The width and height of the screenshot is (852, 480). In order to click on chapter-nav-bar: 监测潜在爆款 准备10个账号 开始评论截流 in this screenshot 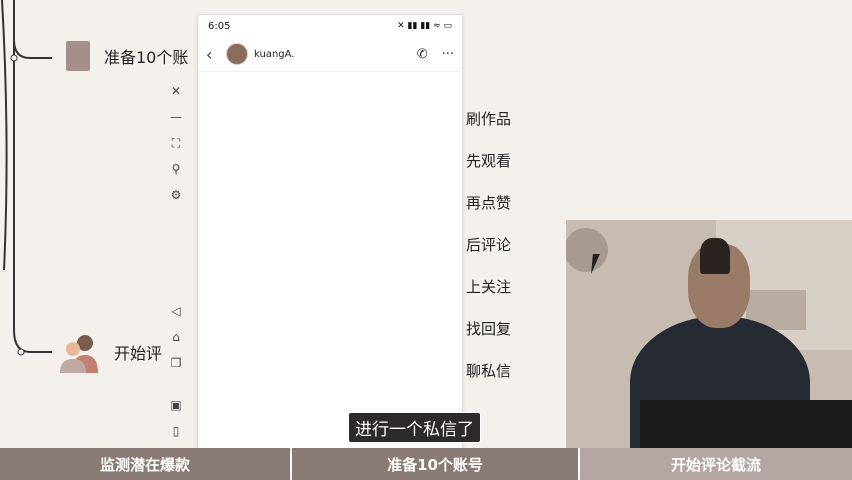, I will do `click(426, 464)`.